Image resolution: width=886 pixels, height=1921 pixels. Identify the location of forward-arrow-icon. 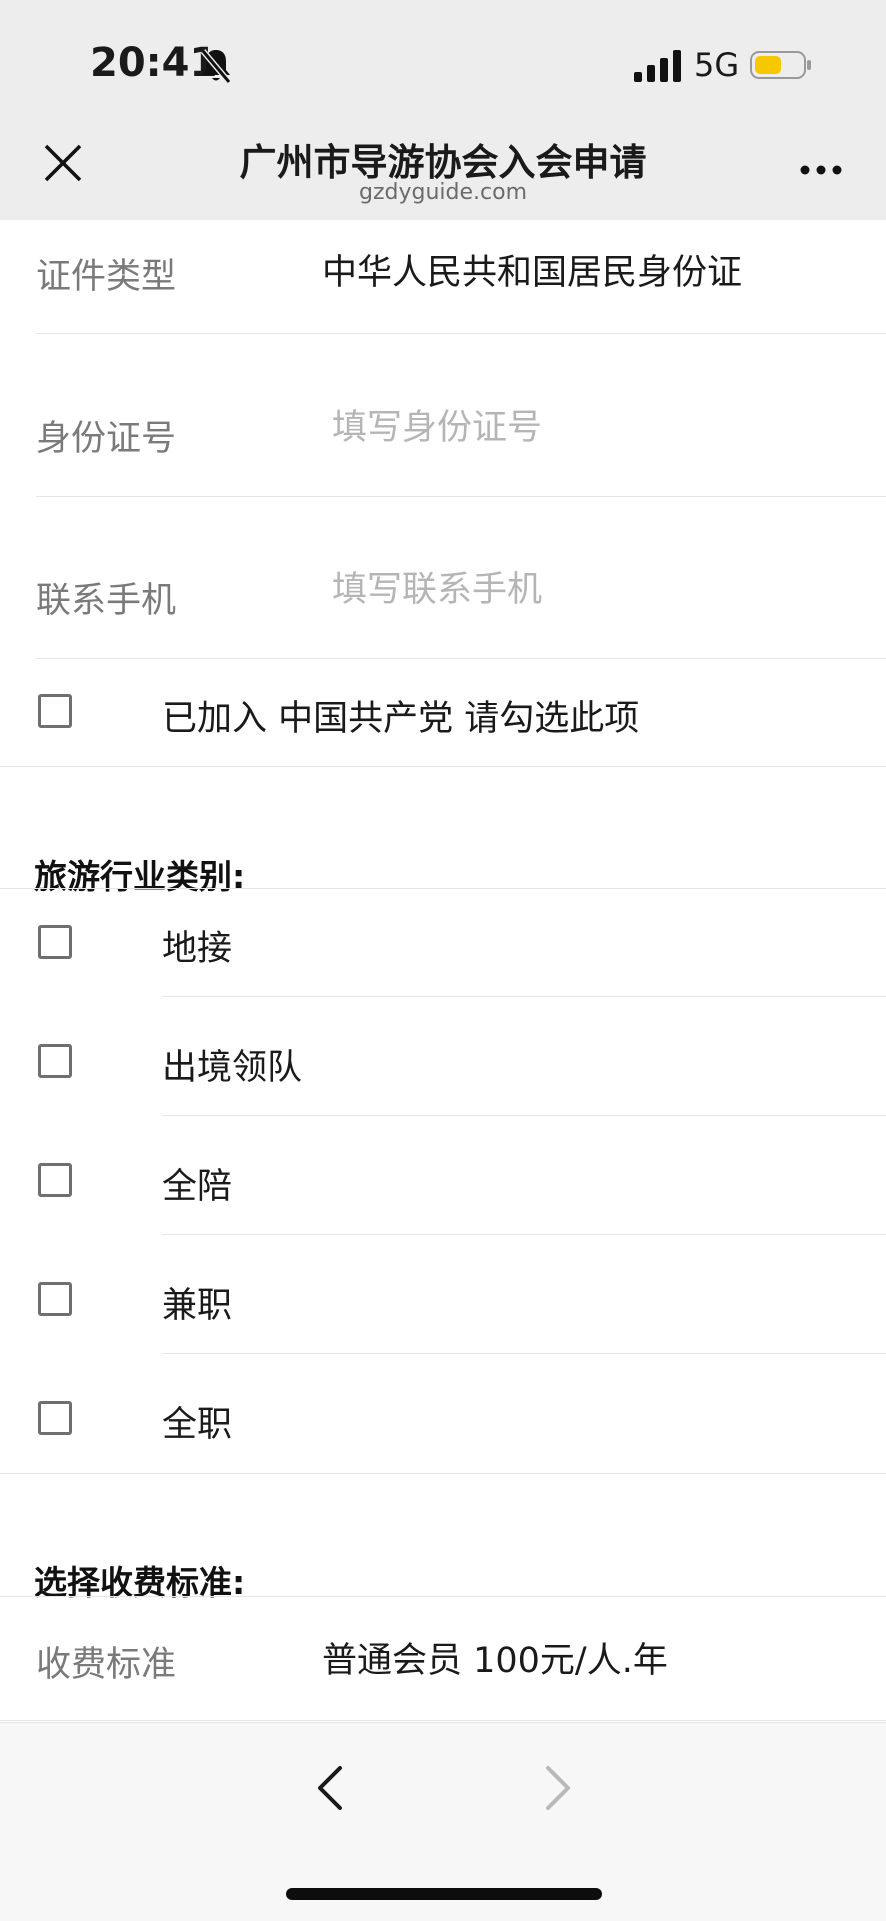
(558, 1788).